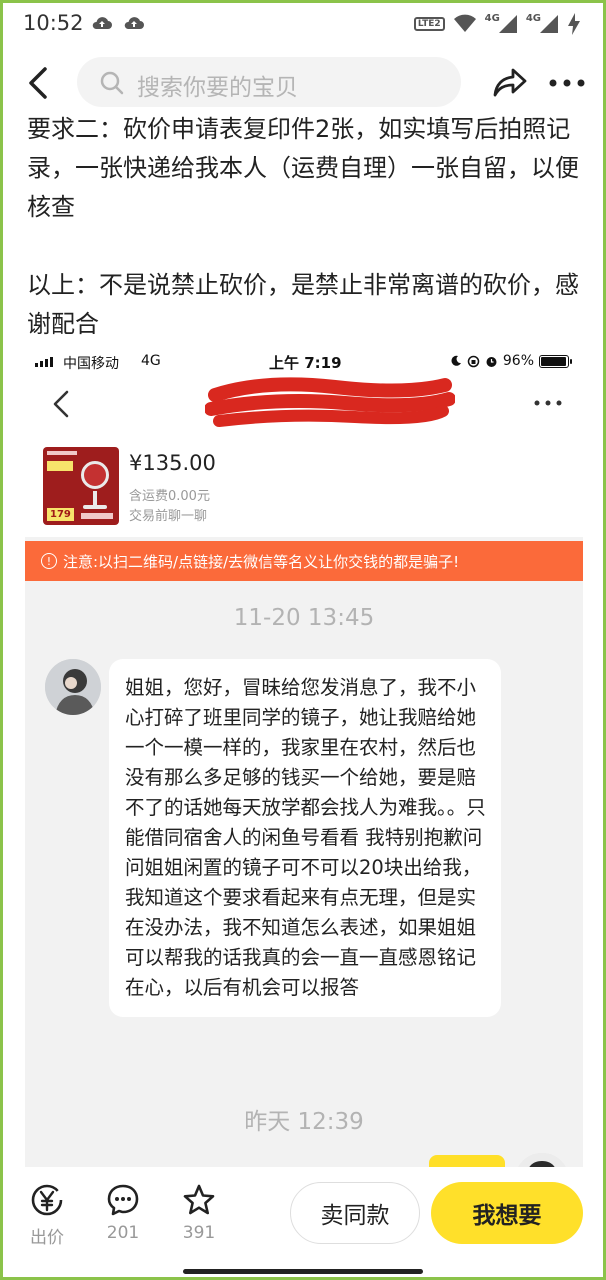 This screenshot has width=606, height=1280. I want to click on wifi-icon, so click(464, 23).